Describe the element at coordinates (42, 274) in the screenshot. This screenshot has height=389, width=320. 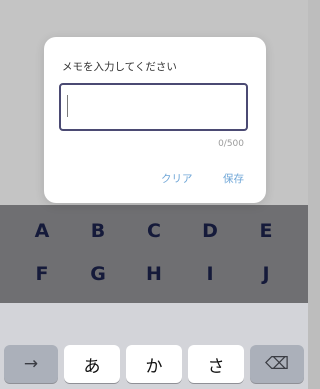
I see `letter-f: F` at that location.